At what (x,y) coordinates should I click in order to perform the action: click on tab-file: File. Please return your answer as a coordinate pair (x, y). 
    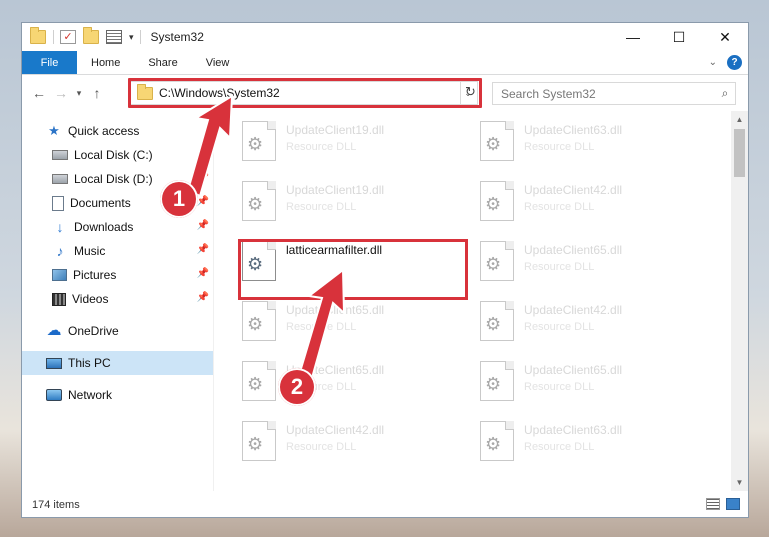
    Looking at the image, I should click on (49, 62).